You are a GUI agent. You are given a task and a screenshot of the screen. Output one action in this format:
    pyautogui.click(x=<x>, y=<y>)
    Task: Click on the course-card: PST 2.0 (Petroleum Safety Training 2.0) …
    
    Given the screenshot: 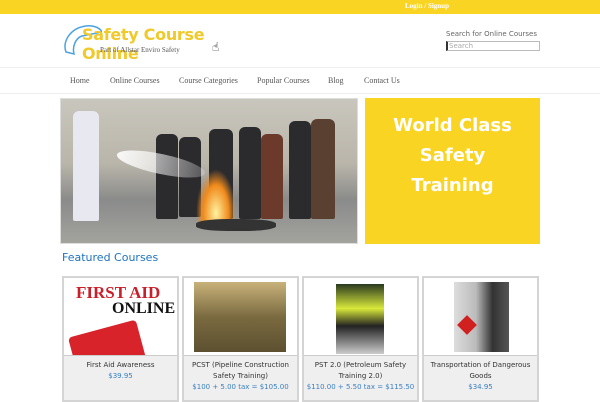 What is the action you would take?
    pyautogui.click(x=360, y=339)
    